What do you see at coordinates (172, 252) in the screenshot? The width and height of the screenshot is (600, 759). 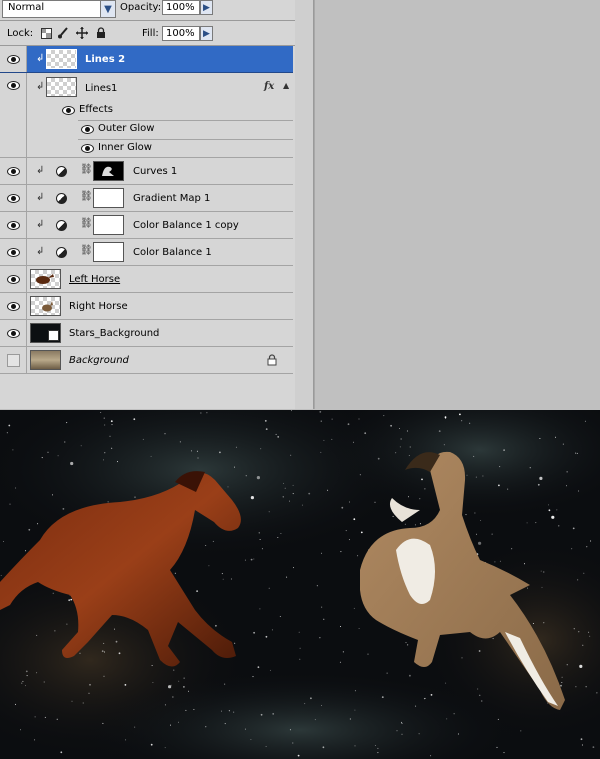 I see `layer-name: Color Balance 1` at bounding box center [172, 252].